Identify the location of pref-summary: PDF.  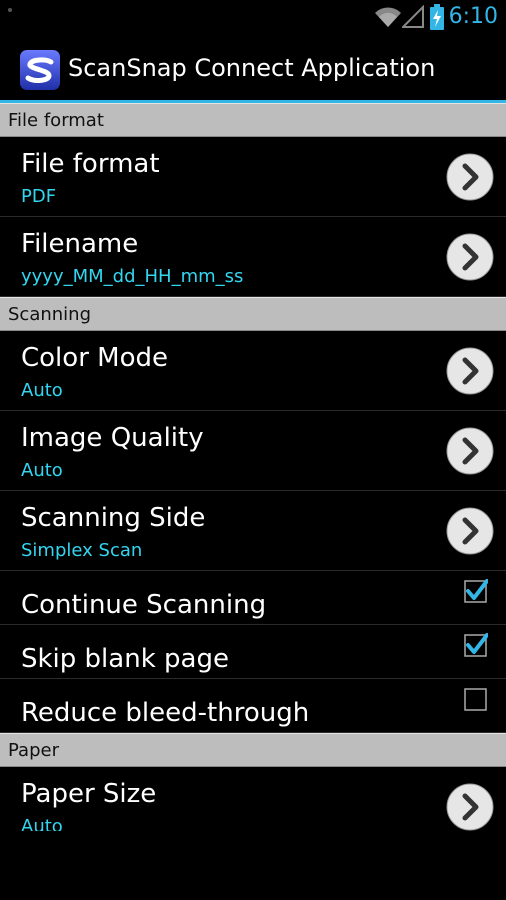
(39, 196).